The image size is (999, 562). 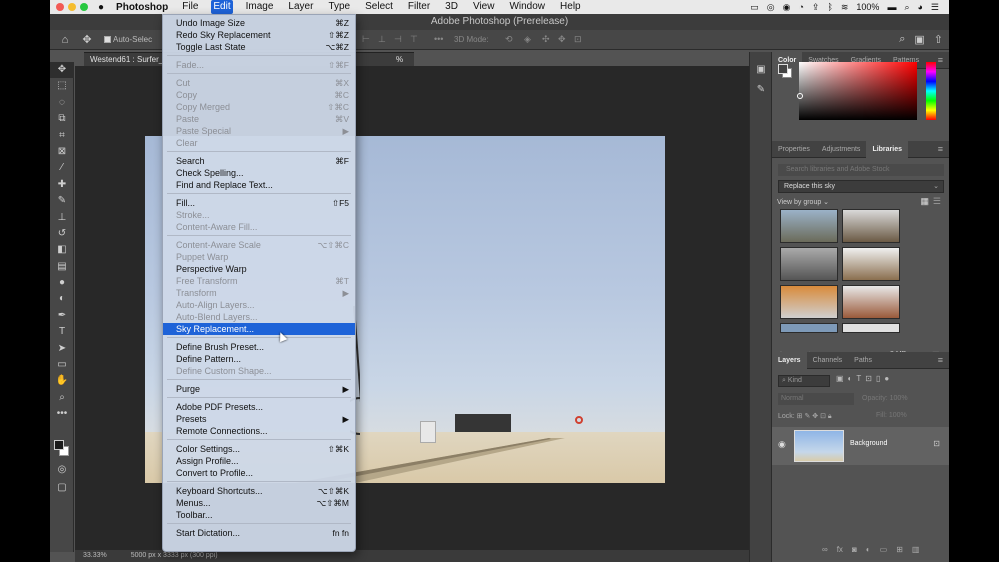 I want to click on history-brush-tool-icon: ↺, so click(x=62, y=234).